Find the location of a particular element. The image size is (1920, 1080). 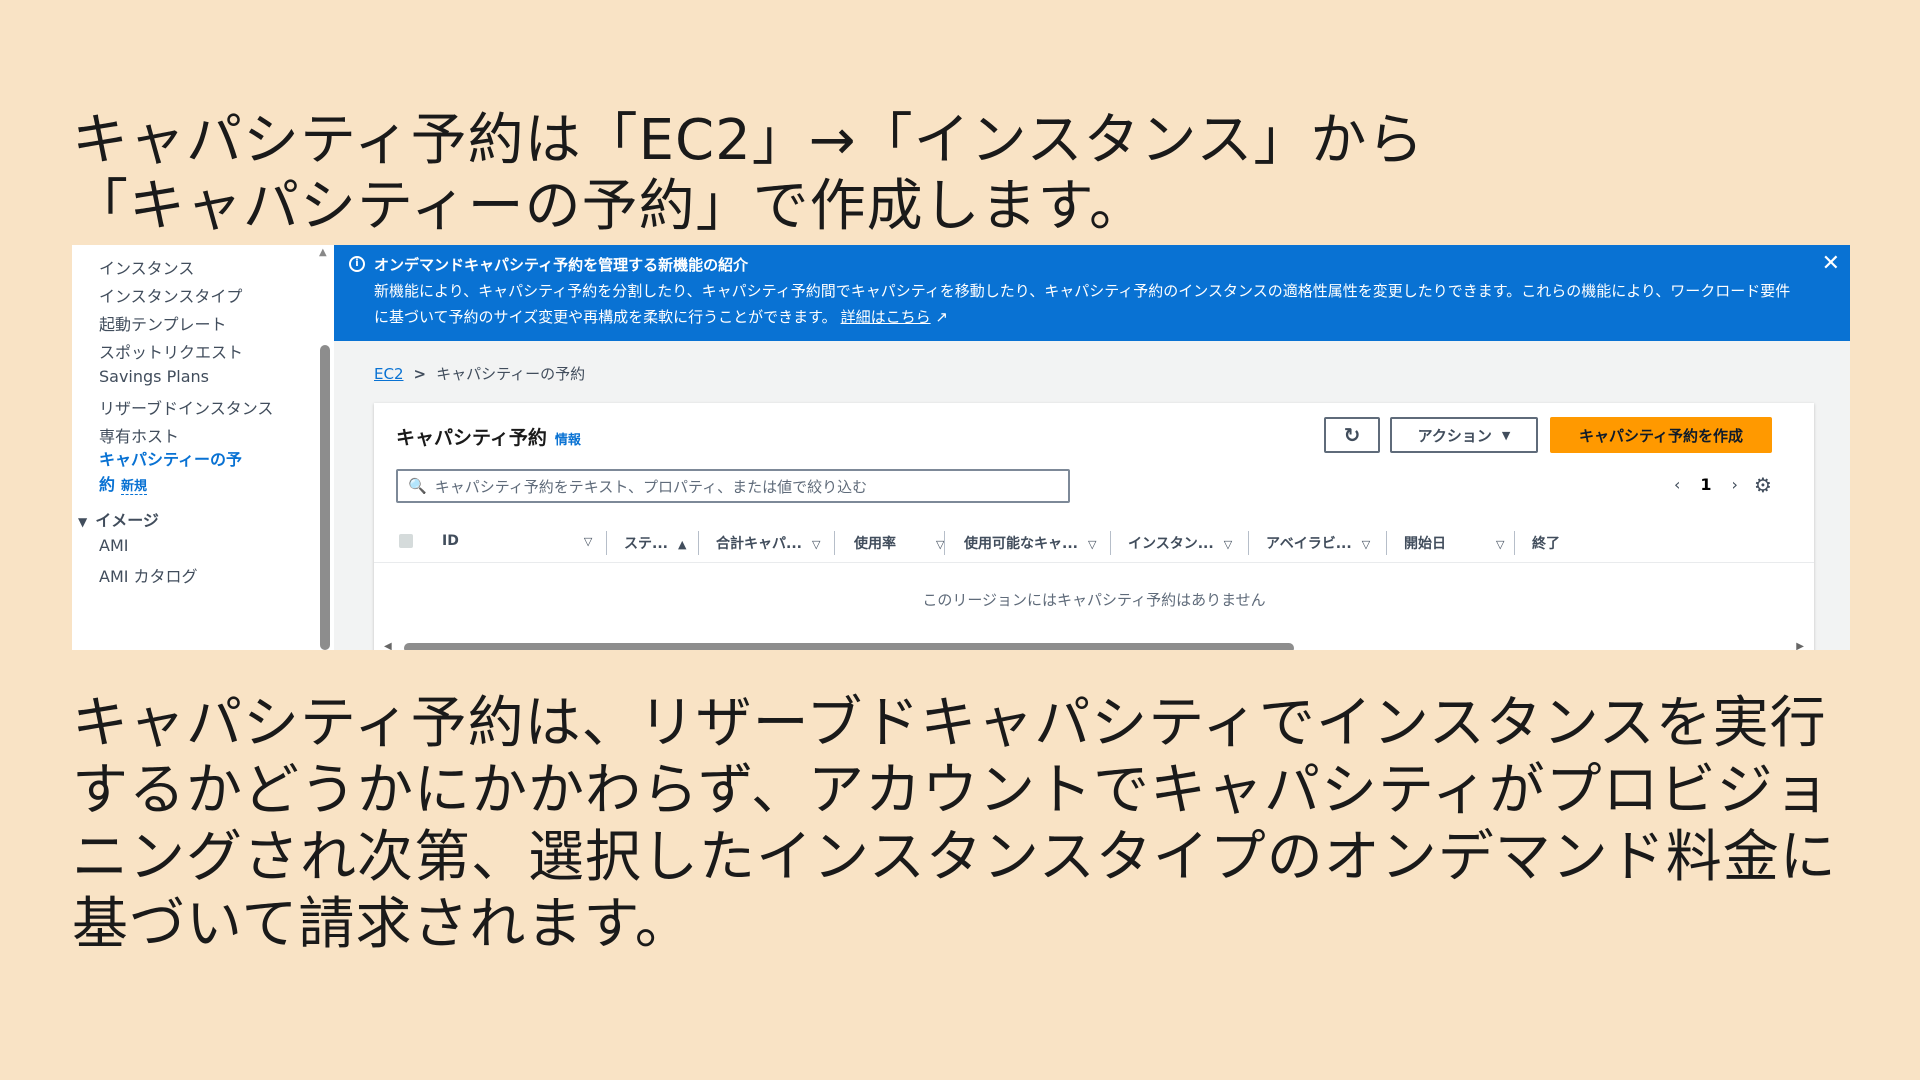

sidebar-item-label: キャパシティーの予 is located at coordinates (171, 459).